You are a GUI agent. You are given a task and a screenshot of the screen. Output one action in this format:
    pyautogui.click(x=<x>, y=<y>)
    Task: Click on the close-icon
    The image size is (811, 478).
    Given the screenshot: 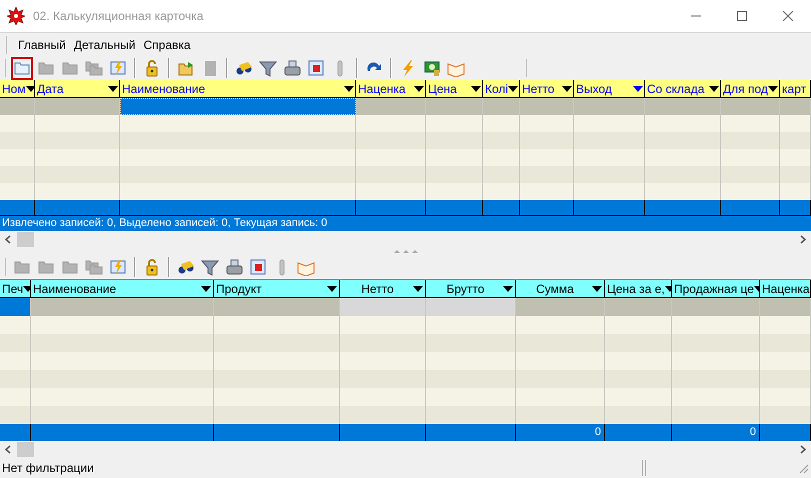 What is the action you would take?
    pyautogui.click(x=788, y=16)
    